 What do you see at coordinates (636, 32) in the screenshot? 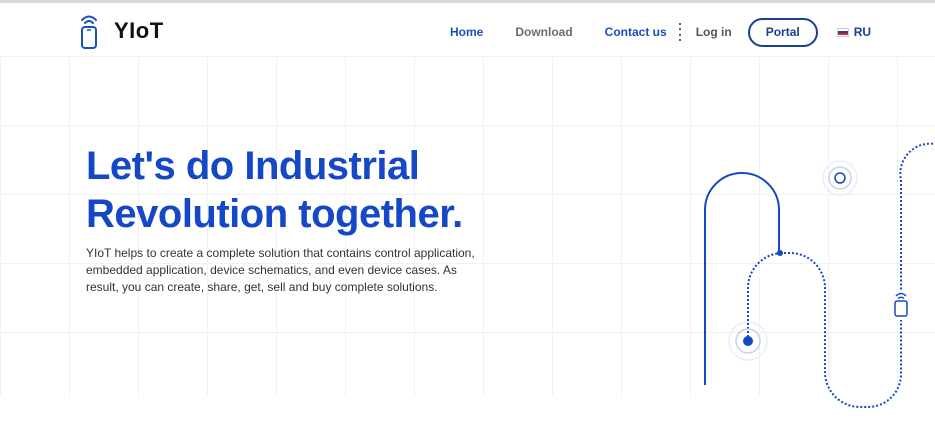
I see `nav-contact-link: Contact us` at bounding box center [636, 32].